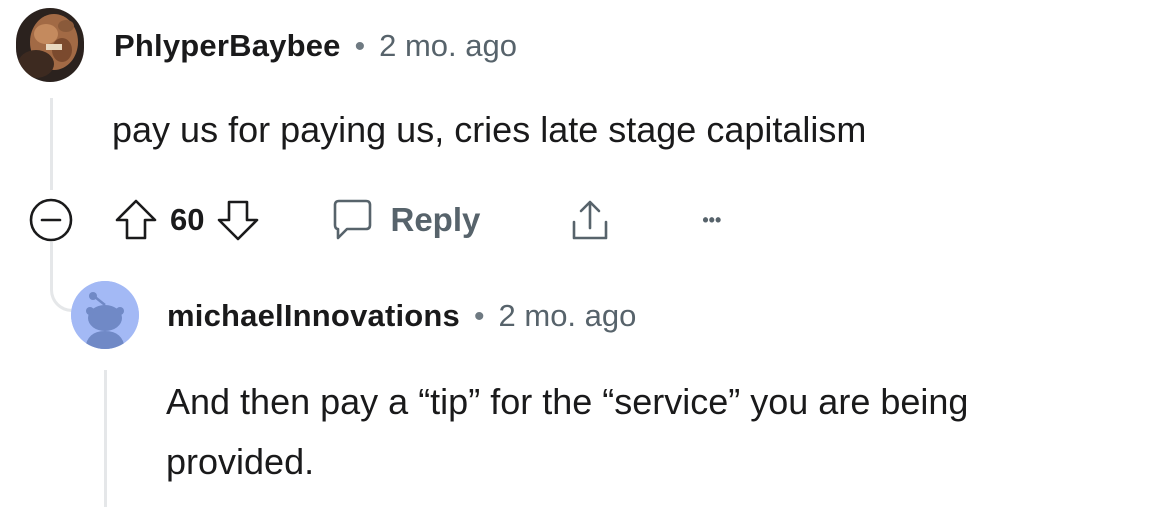 This screenshot has height=507, width=1173. What do you see at coordinates (51, 220) in the screenshot?
I see `collapse-icon` at bounding box center [51, 220].